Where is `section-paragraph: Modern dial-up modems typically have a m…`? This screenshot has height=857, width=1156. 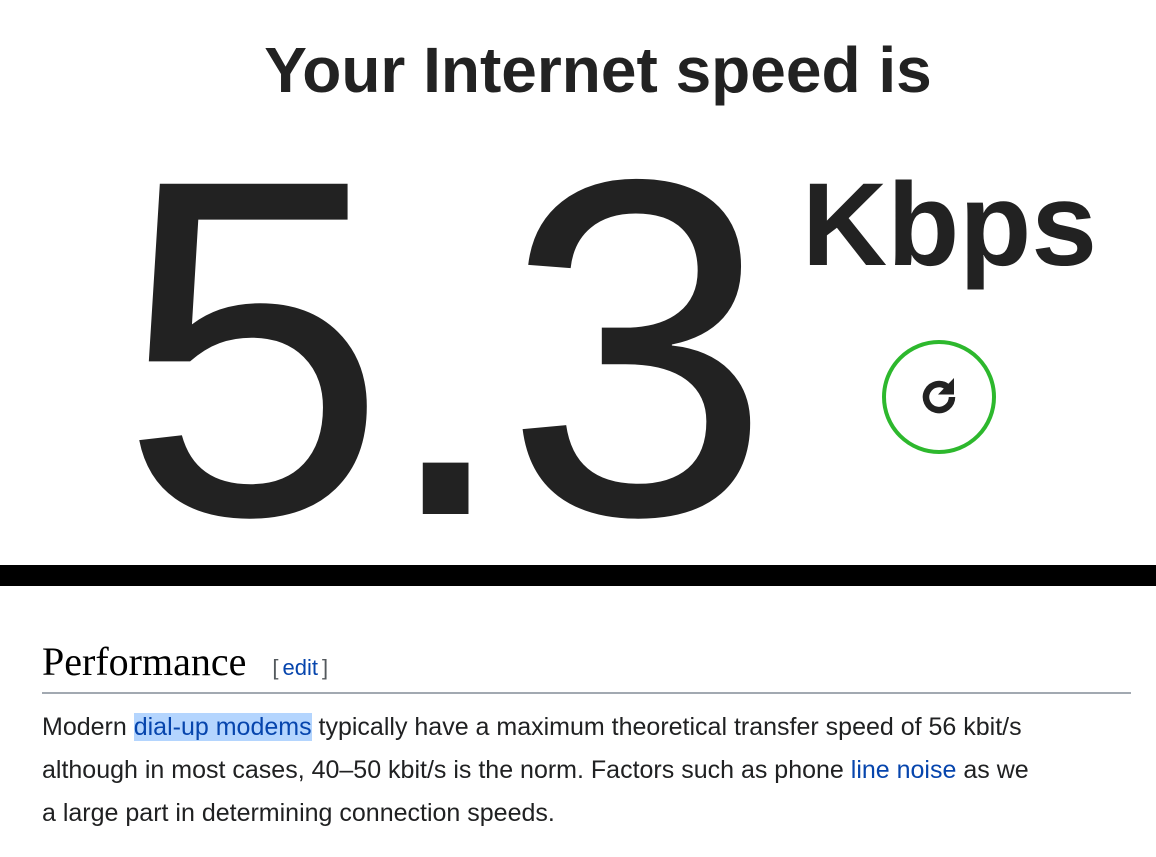
section-paragraph: Modern dial-up modems typically have a m… is located at coordinates (599, 770).